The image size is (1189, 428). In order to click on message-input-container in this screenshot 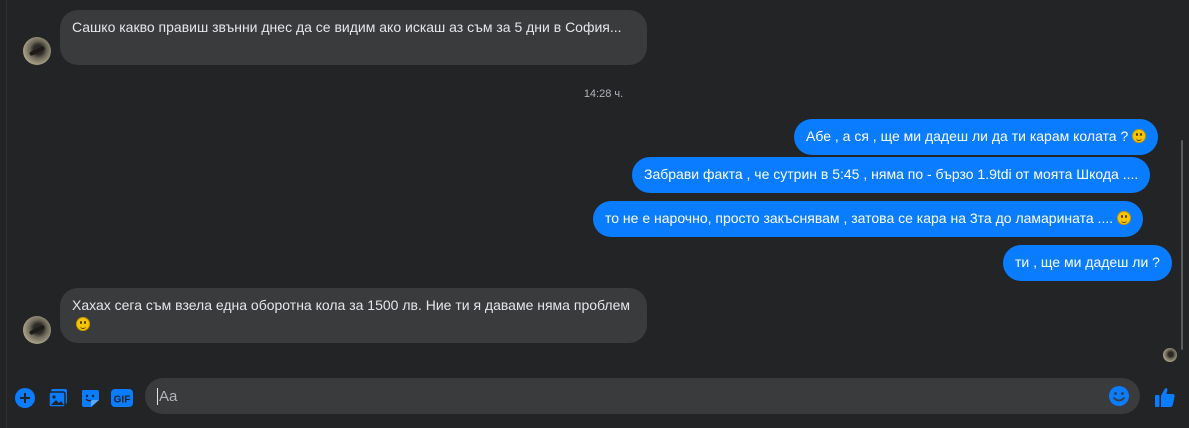, I will do `click(642, 396)`.